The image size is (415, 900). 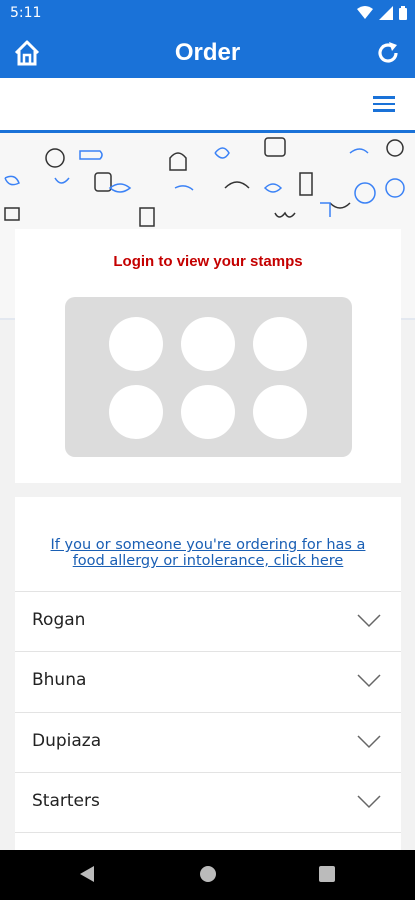 What do you see at coordinates (327, 874) in the screenshot?
I see `recents-square-icon` at bounding box center [327, 874].